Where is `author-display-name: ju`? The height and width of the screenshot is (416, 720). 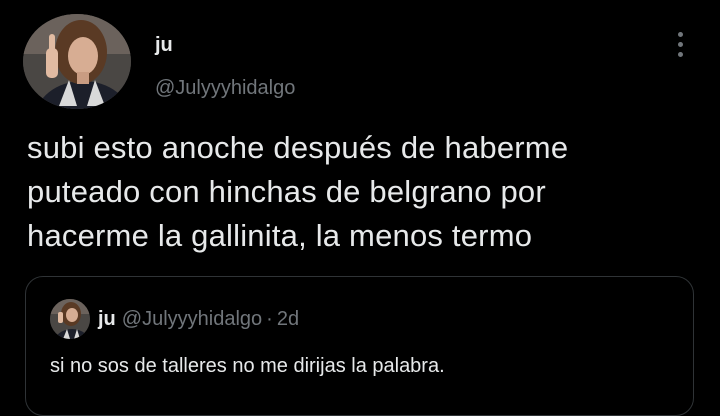 author-display-name: ju is located at coordinates (164, 45).